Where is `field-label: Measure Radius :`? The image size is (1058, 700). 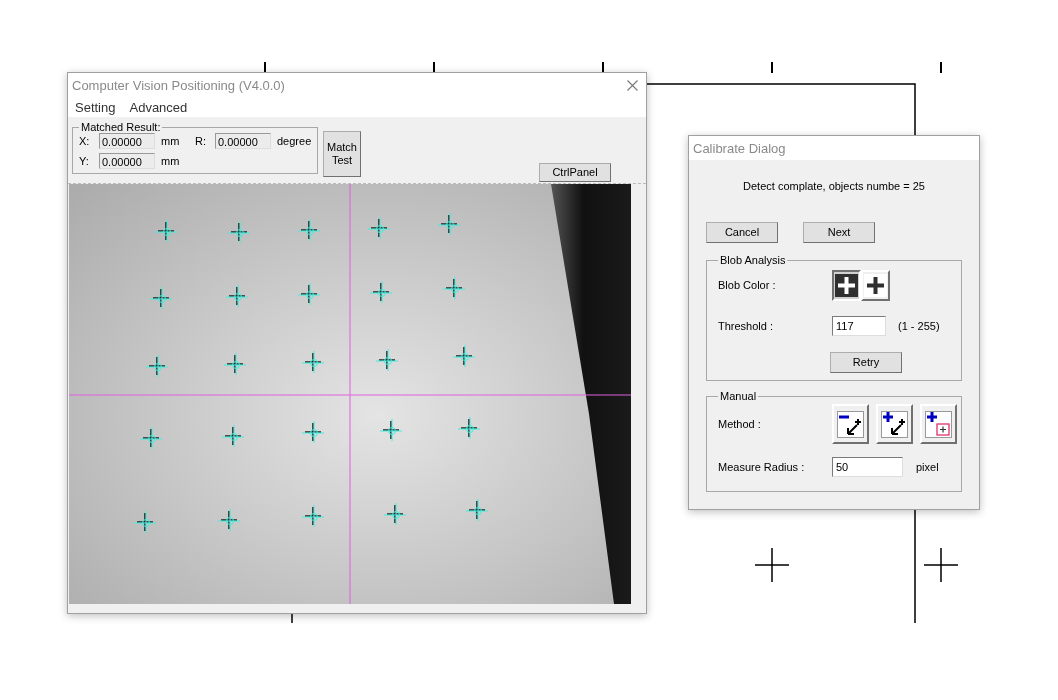 field-label: Measure Radius : is located at coordinates (762, 467).